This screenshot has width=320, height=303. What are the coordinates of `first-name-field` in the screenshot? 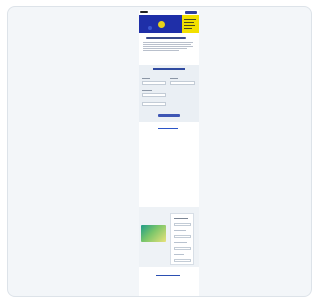 It's located at (154, 83).